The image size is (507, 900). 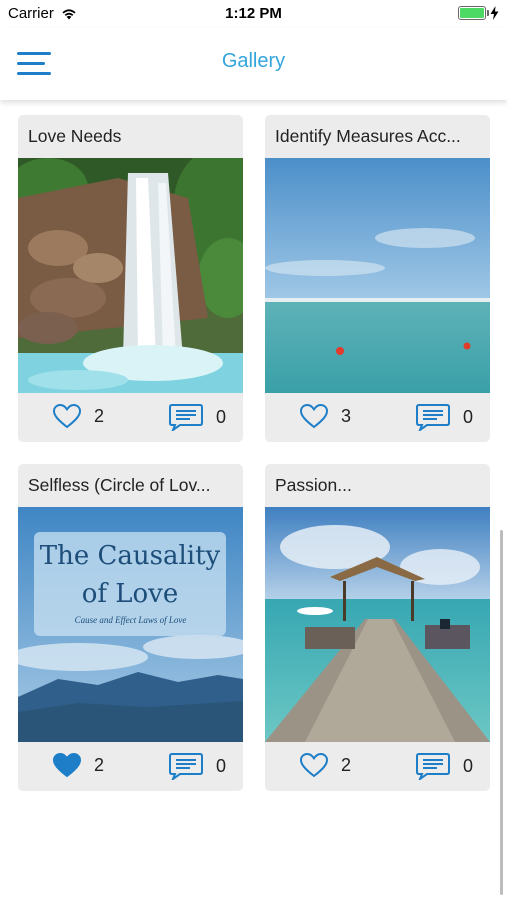 I want to click on status-time: 1:12 PM, so click(x=253, y=13).